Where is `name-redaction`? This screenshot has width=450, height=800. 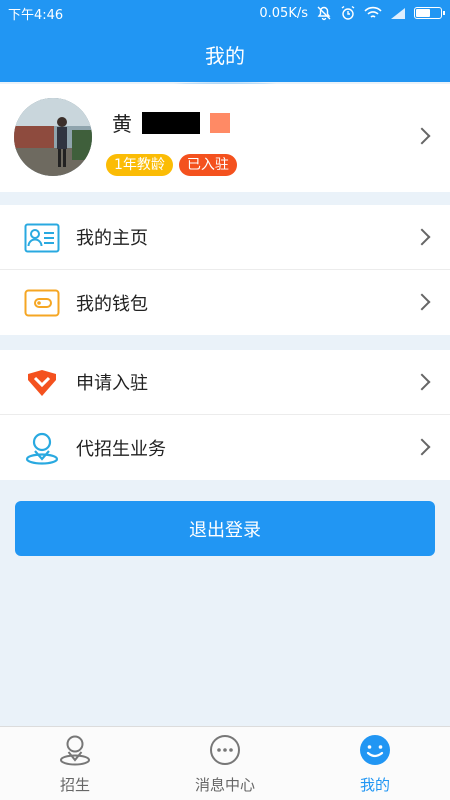 name-redaction is located at coordinates (171, 122).